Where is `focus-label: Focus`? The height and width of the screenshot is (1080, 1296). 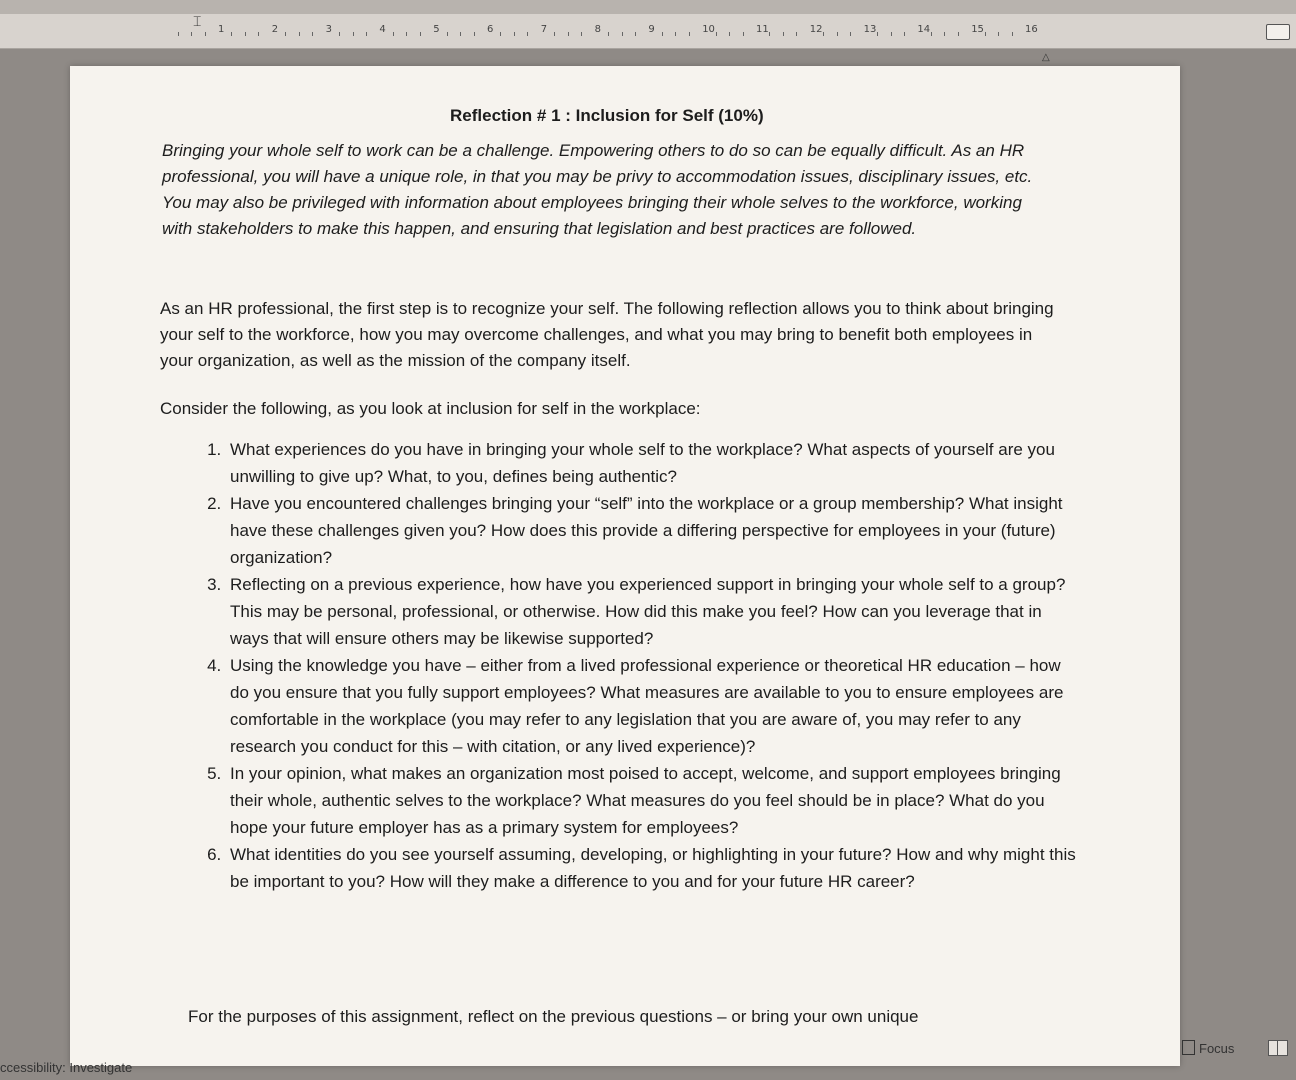
focus-label: Focus is located at coordinates (1217, 1048).